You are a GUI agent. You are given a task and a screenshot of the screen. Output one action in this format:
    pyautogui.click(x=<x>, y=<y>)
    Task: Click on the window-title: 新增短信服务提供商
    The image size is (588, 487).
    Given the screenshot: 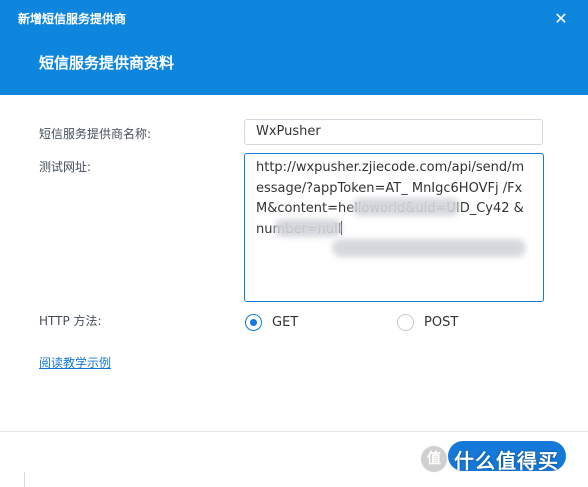 What is the action you would take?
    pyautogui.click(x=72, y=19)
    